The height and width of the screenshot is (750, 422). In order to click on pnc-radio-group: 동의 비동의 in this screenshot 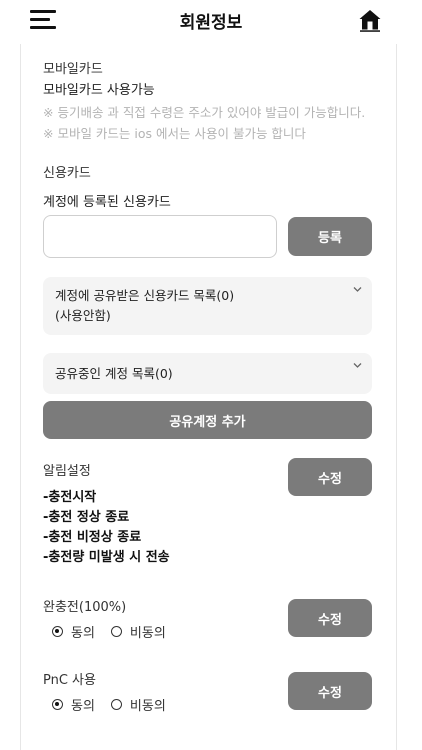, I will do `click(109, 704)`.